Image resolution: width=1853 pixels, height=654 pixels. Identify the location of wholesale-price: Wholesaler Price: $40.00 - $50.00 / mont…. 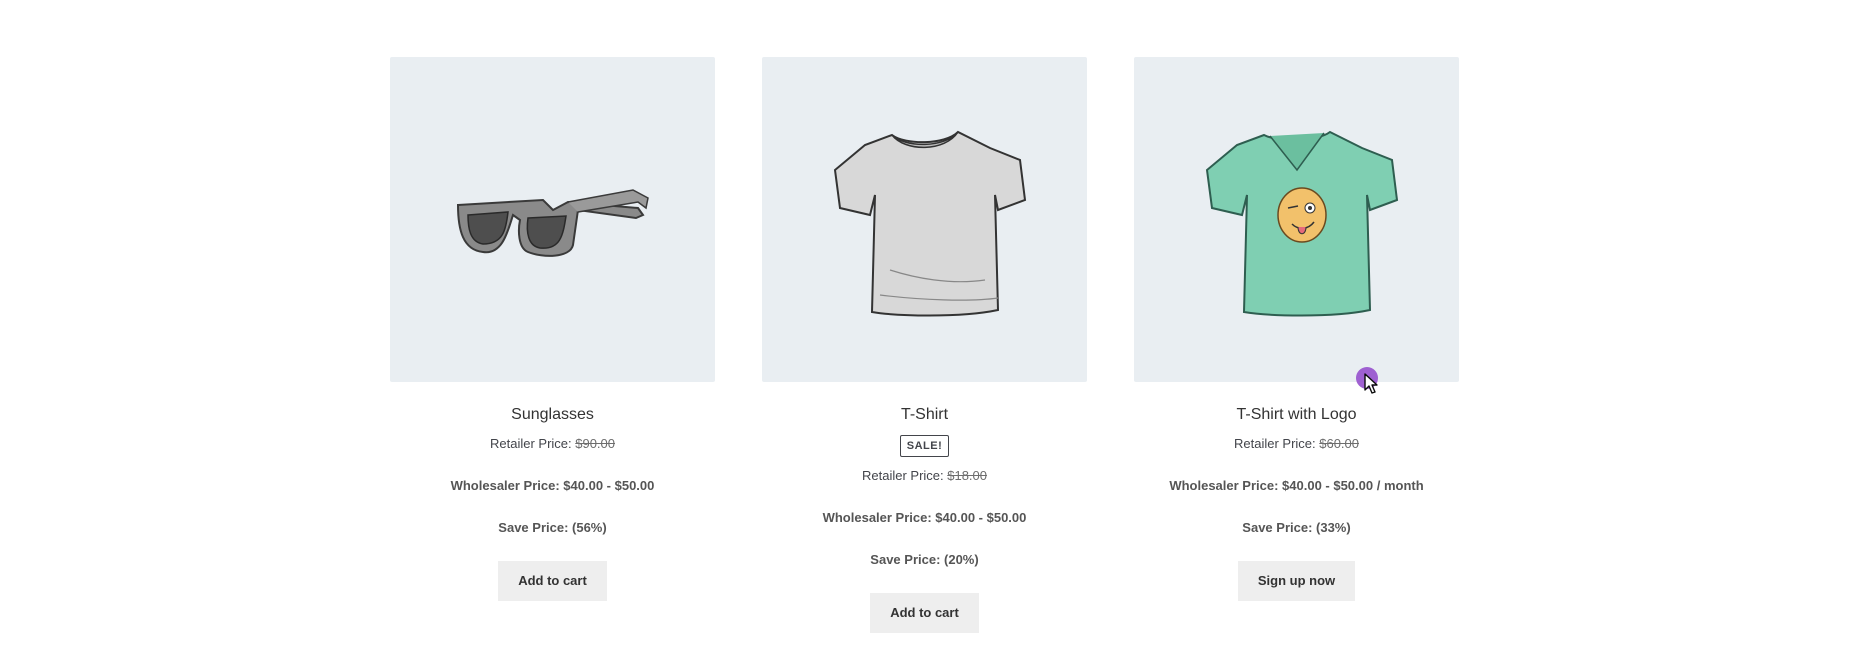
(1296, 485).